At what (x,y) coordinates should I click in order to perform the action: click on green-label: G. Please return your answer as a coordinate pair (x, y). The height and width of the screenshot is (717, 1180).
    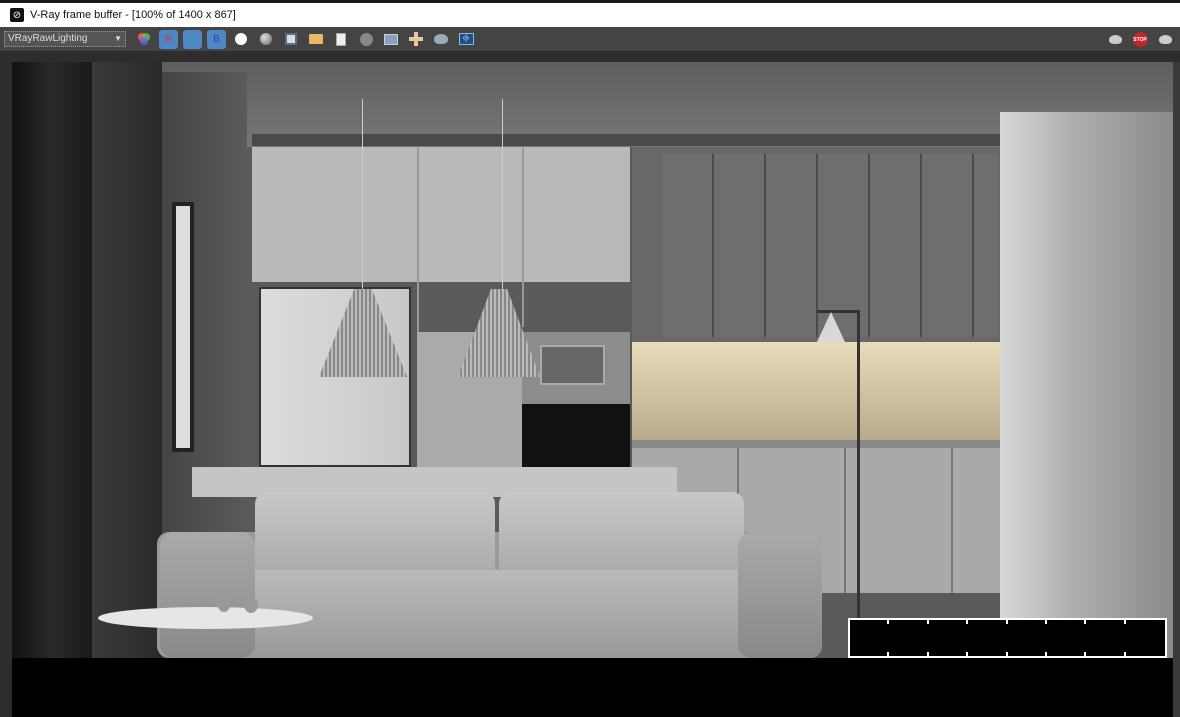
    Looking at the image, I should click on (192, 39).